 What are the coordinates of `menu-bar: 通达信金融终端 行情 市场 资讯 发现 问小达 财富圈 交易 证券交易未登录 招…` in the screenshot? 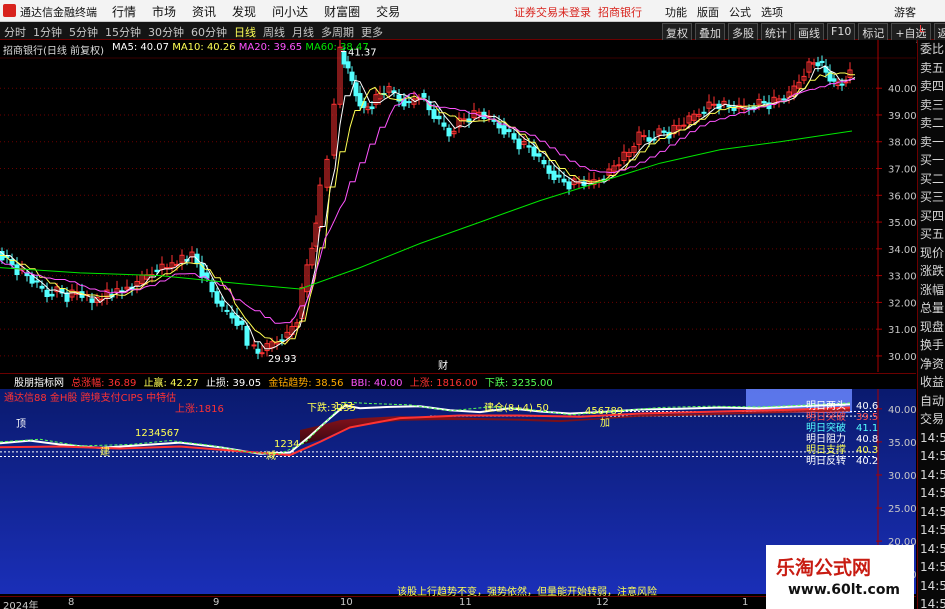 It's located at (472, 11).